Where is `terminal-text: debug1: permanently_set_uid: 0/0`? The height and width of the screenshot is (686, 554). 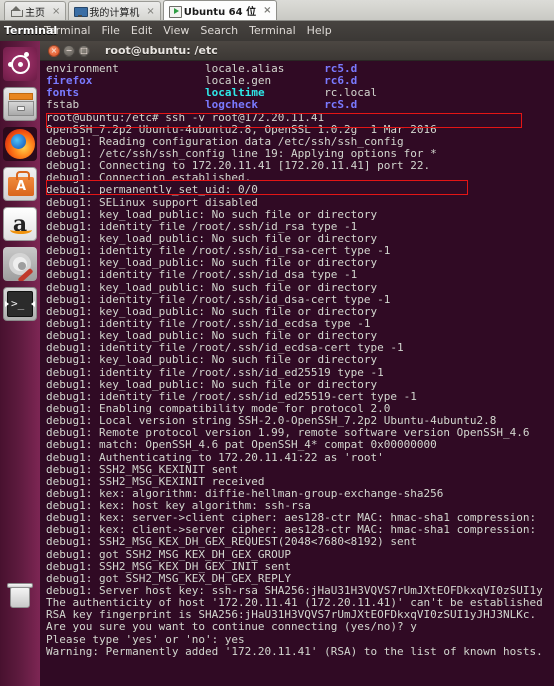 terminal-text: debug1: permanently_set_uid: 0/0 is located at coordinates (152, 190).